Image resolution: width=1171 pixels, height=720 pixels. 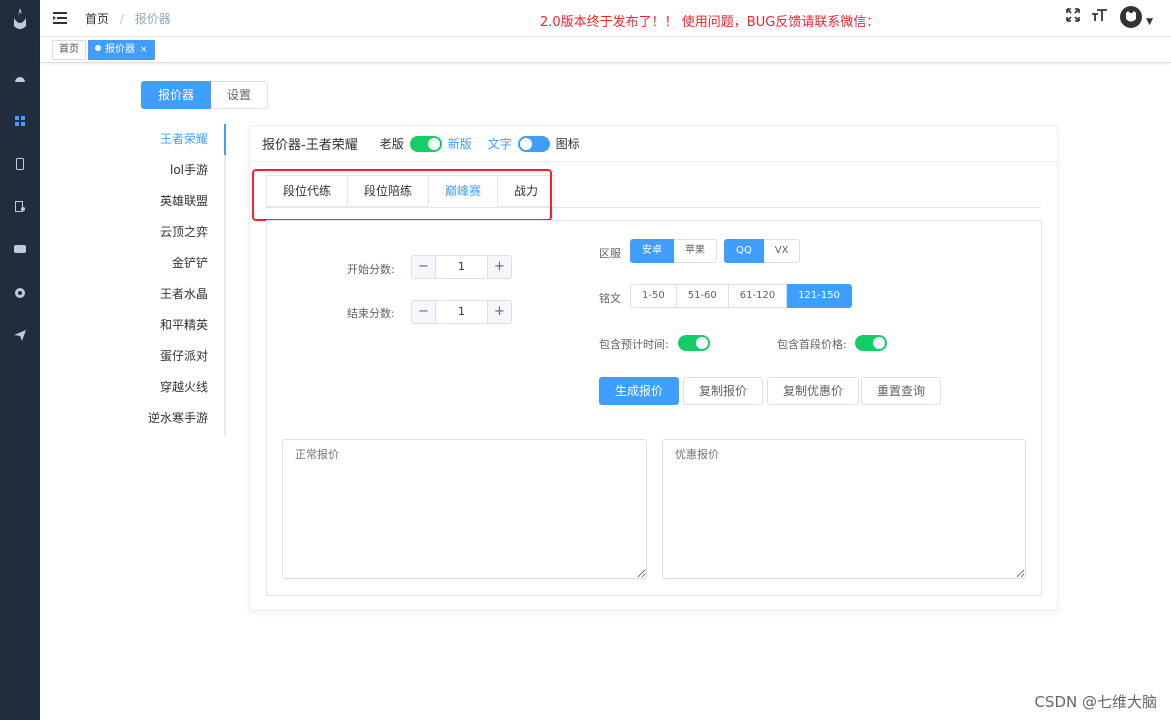 I want to click on new-version-label: 新版, so click(x=459, y=144).